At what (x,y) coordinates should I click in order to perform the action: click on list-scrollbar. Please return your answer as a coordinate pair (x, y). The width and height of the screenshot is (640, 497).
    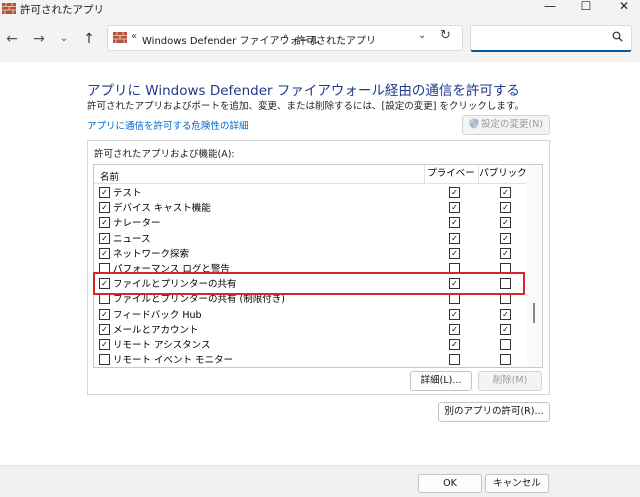
    Looking at the image, I should click on (534, 266).